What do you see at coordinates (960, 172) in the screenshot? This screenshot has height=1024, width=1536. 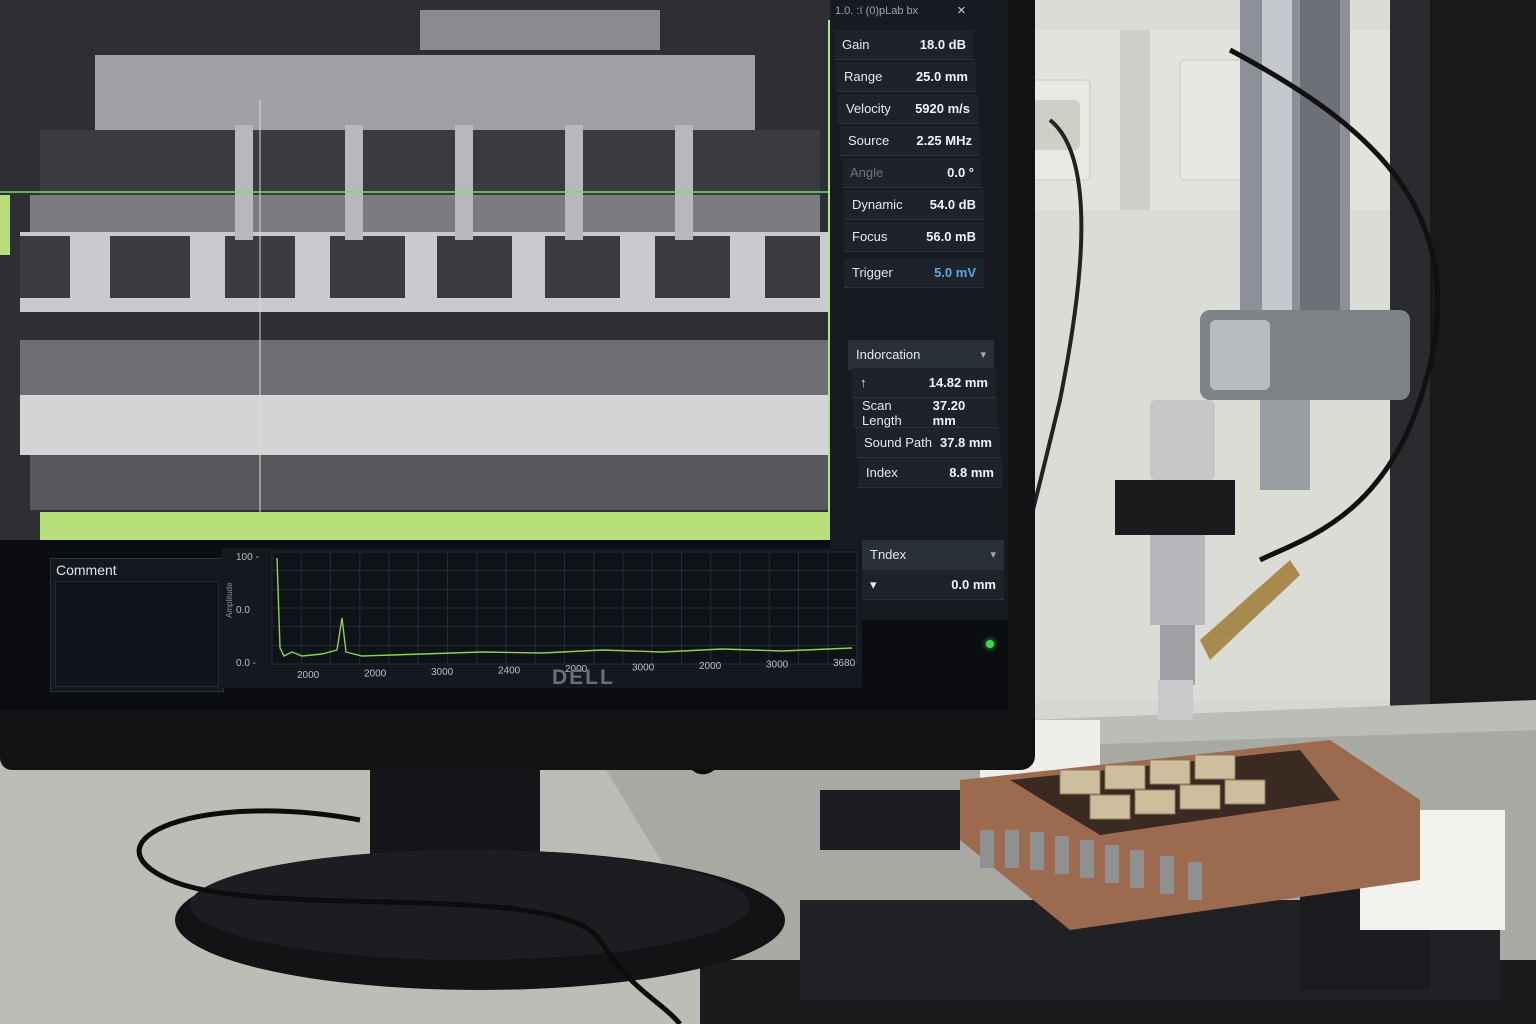 I see `param-value: 0.0 °` at bounding box center [960, 172].